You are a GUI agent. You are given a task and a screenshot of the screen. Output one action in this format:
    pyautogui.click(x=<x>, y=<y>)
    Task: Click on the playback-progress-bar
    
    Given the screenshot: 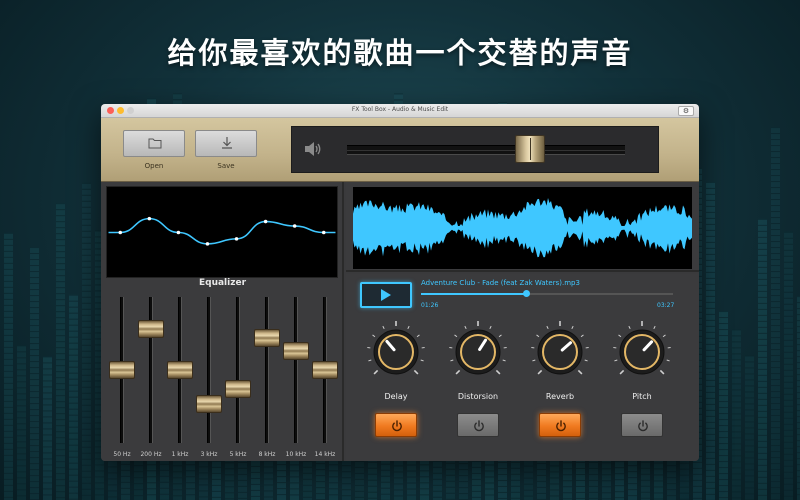 What is the action you would take?
    pyautogui.click(x=547, y=293)
    